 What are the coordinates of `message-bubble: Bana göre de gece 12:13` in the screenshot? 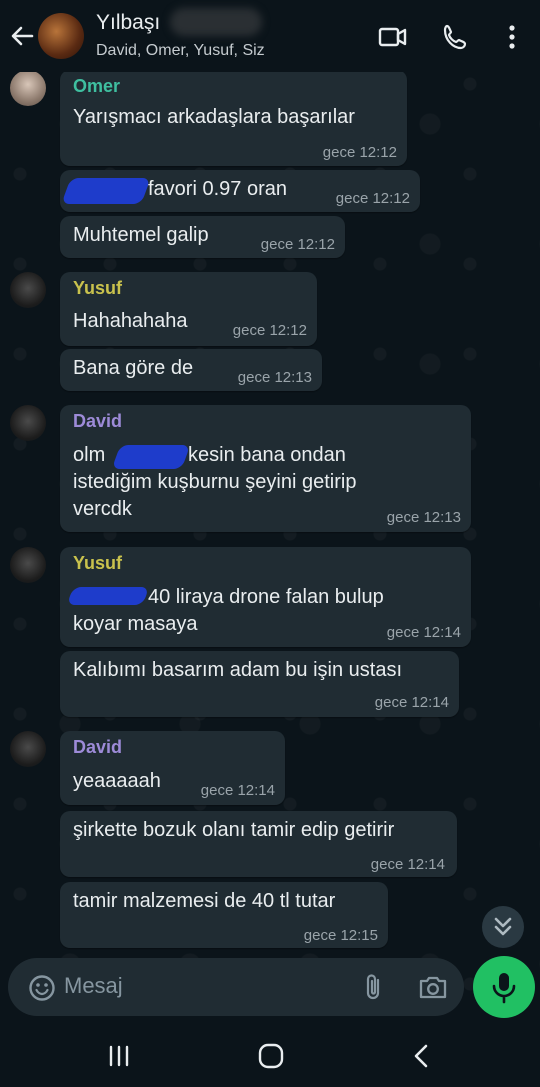 It's located at (191, 370).